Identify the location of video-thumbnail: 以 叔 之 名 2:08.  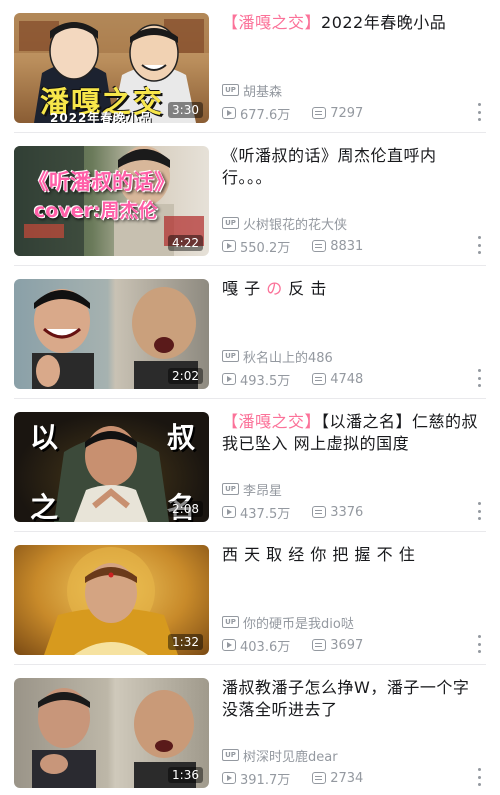
(111, 467).